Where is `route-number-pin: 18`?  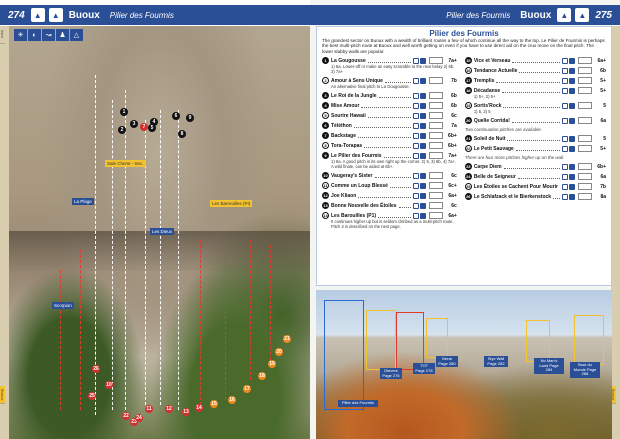 route-number-pin: 18 is located at coordinates (262, 376).